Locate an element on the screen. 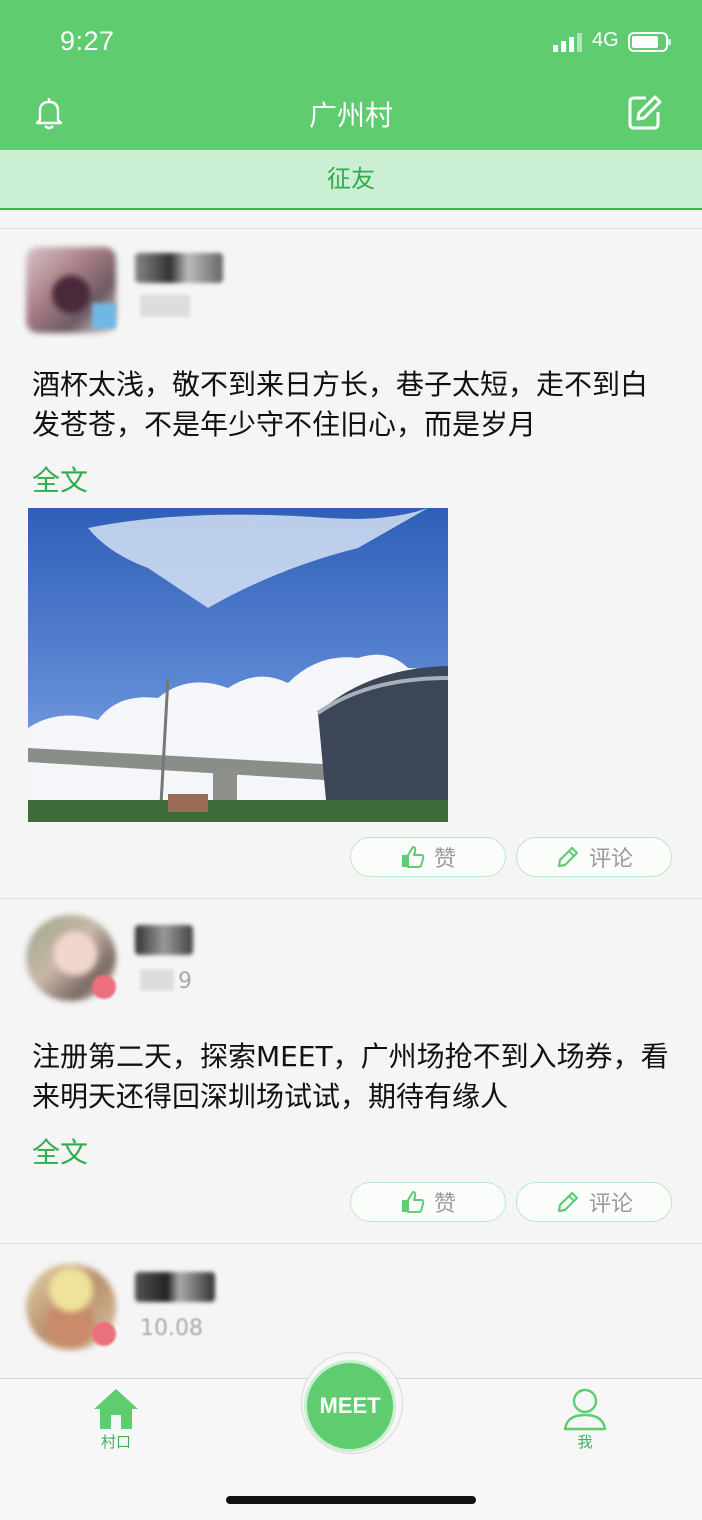 Image resolution: width=702 pixels, height=1520 pixels. tab-home: 村口 is located at coordinates (116, 1419).